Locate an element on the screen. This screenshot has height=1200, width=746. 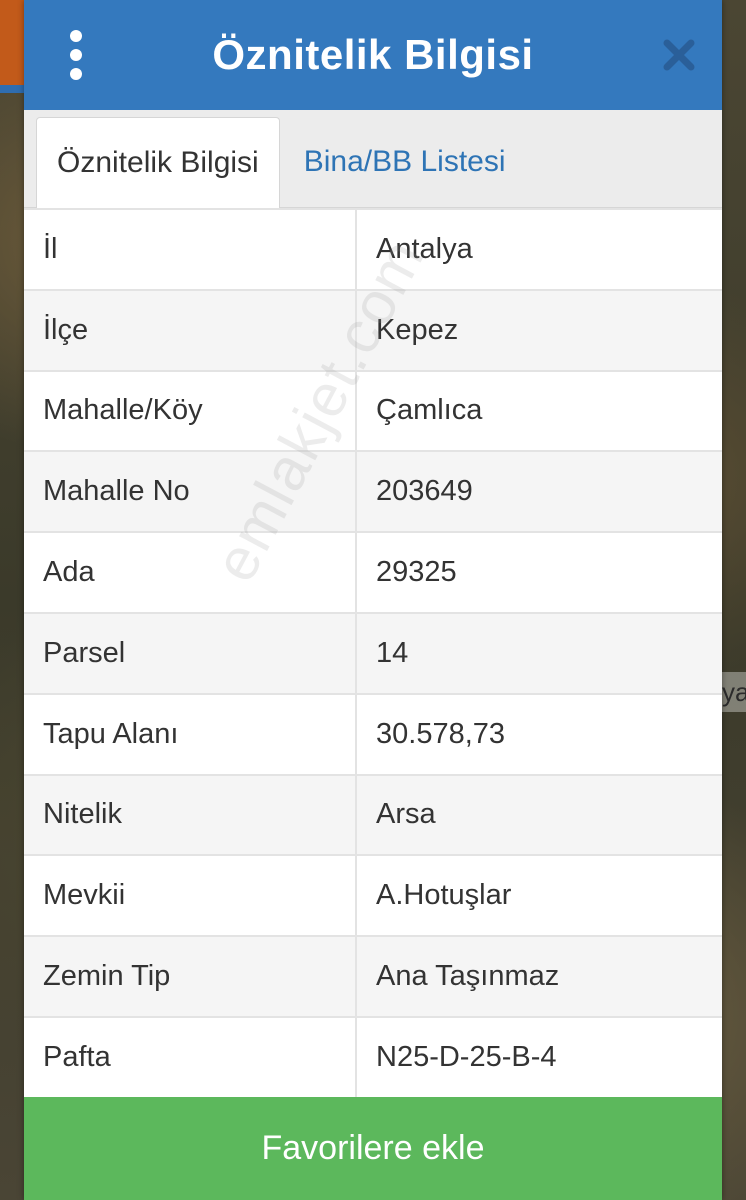
attribute-value: Antalya is located at coordinates (538, 249).